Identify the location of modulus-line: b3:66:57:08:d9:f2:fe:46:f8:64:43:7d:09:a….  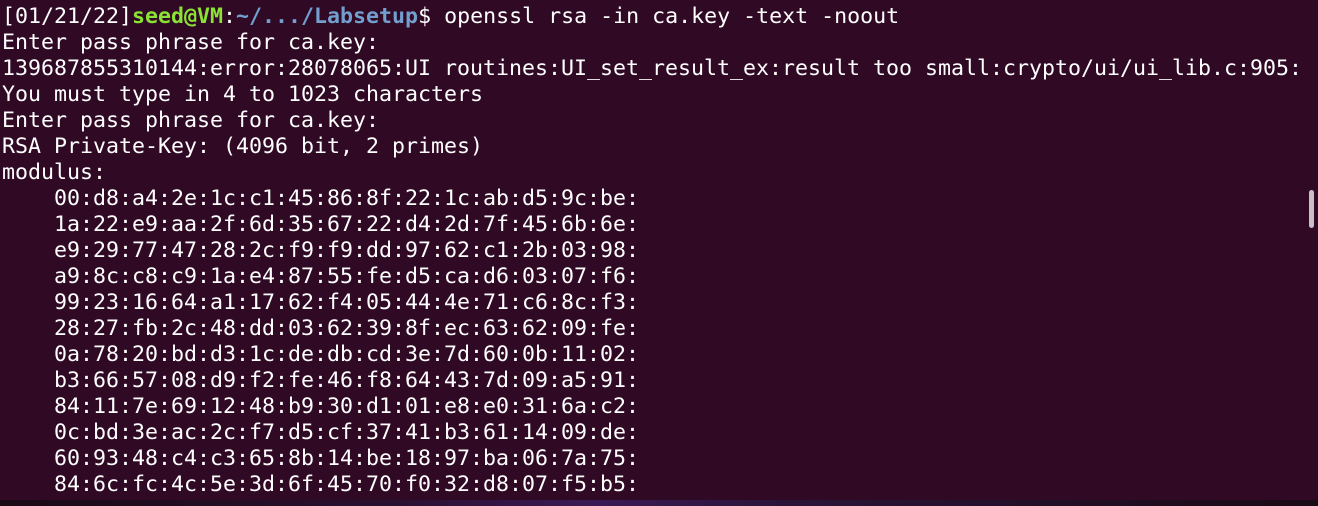
(347, 380).